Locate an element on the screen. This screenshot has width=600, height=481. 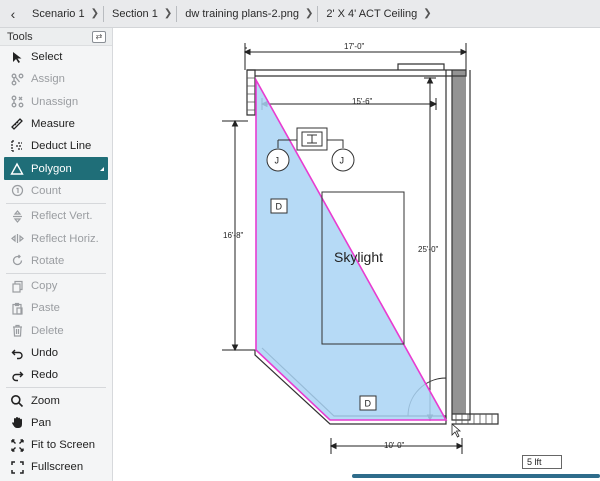
breadcrumb-item-plan: dw training plans-2.png ❯ is located at coordinates (249, 13).